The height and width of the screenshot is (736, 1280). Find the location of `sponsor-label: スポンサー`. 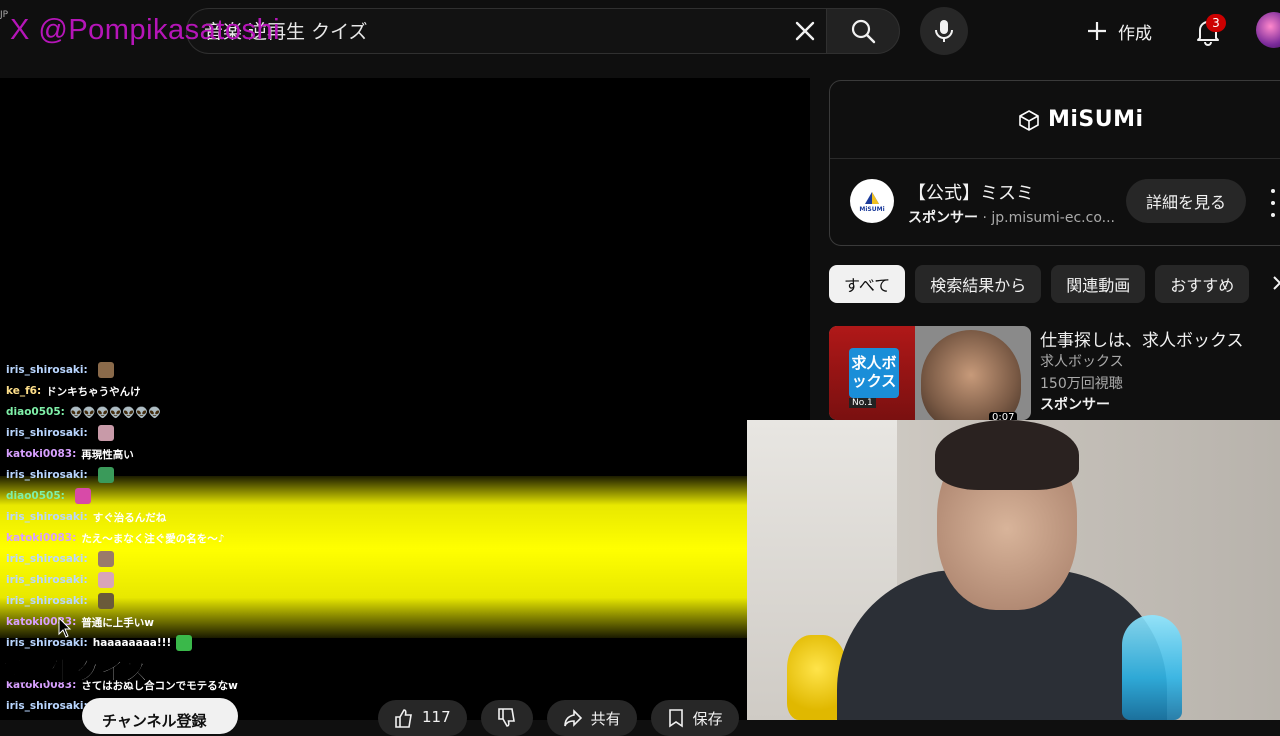

sponsor-label: スポンサー is located at coordinates (943, 218).